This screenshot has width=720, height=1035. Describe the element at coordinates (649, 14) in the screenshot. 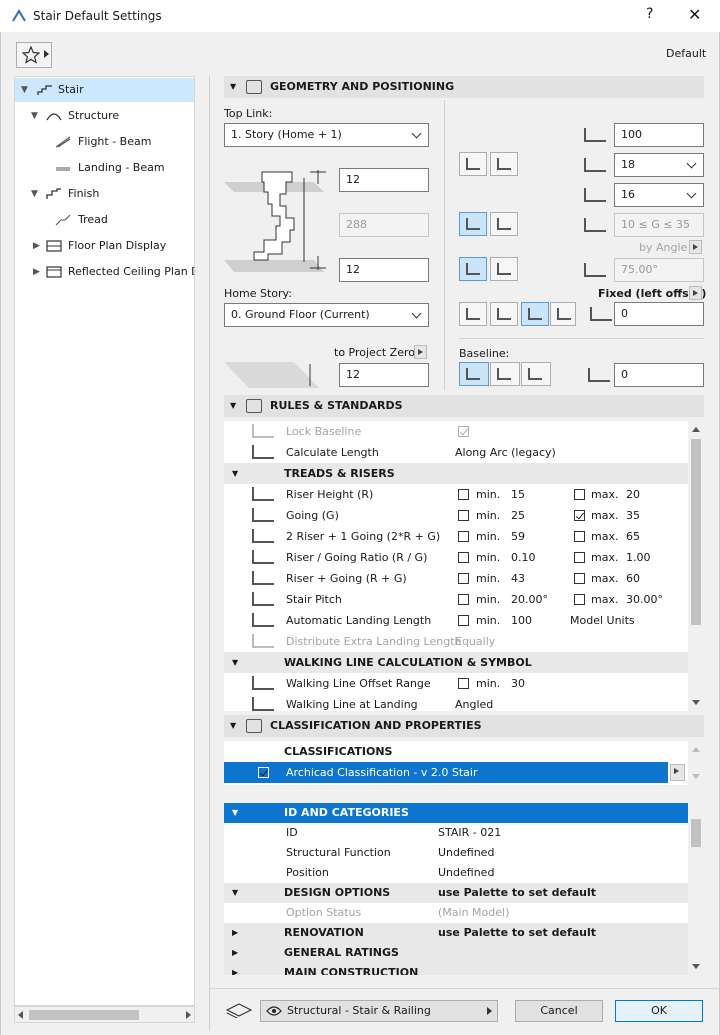

I see `help-button: ?` at that location.